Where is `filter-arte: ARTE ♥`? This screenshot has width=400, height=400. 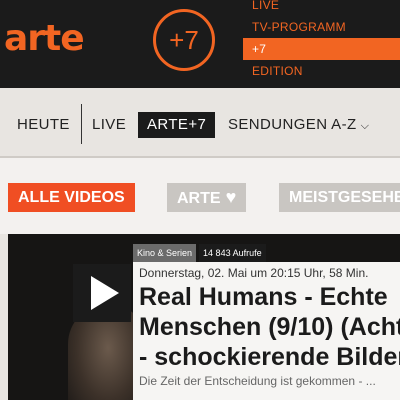 filter-arte: ARTE ♥ is located at coordinates (207, 197).